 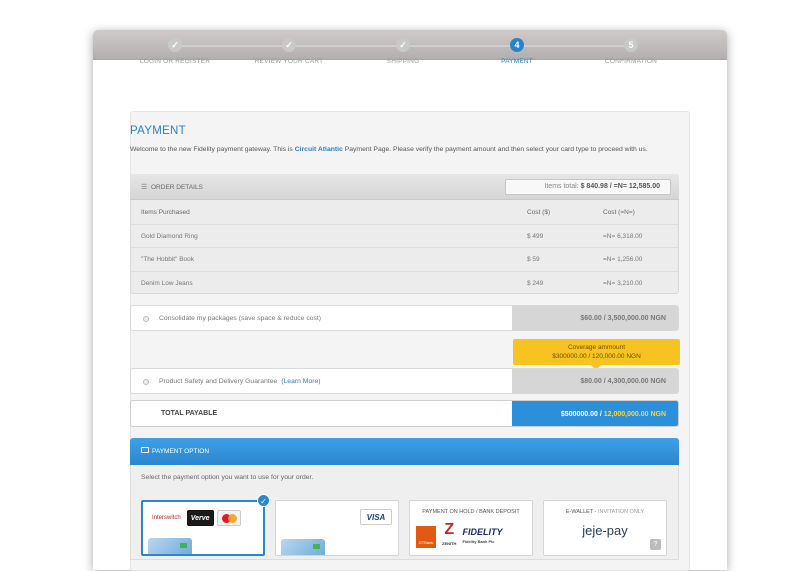 I want to click on step-label: REVIEW YOUR CART, so click(x=289, y=61).